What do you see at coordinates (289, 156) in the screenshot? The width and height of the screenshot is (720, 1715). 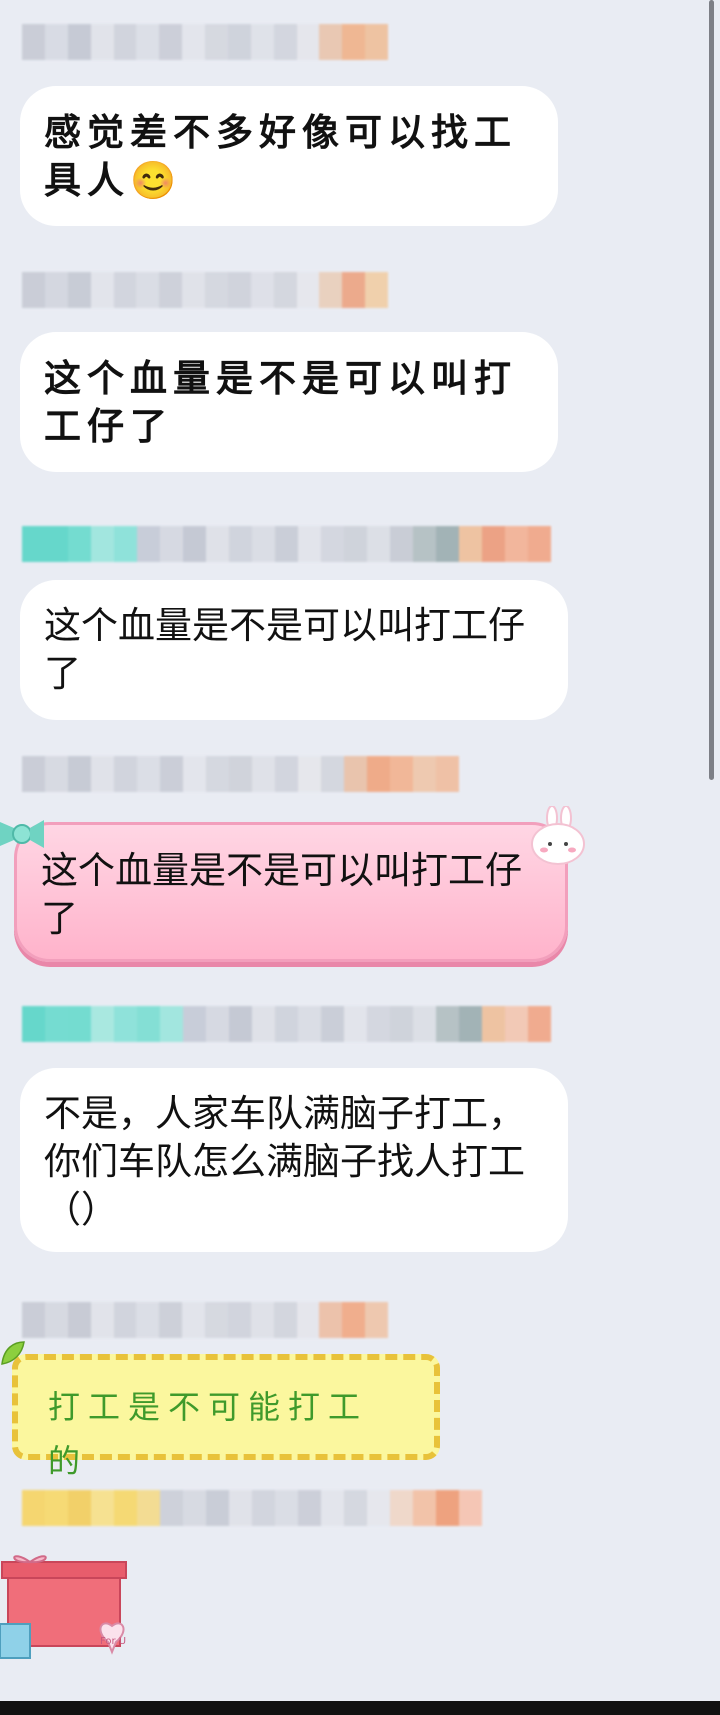 I see `message-bubble: 感觉差不多好像可以找工具人😊` at bounding box center [289, 156].